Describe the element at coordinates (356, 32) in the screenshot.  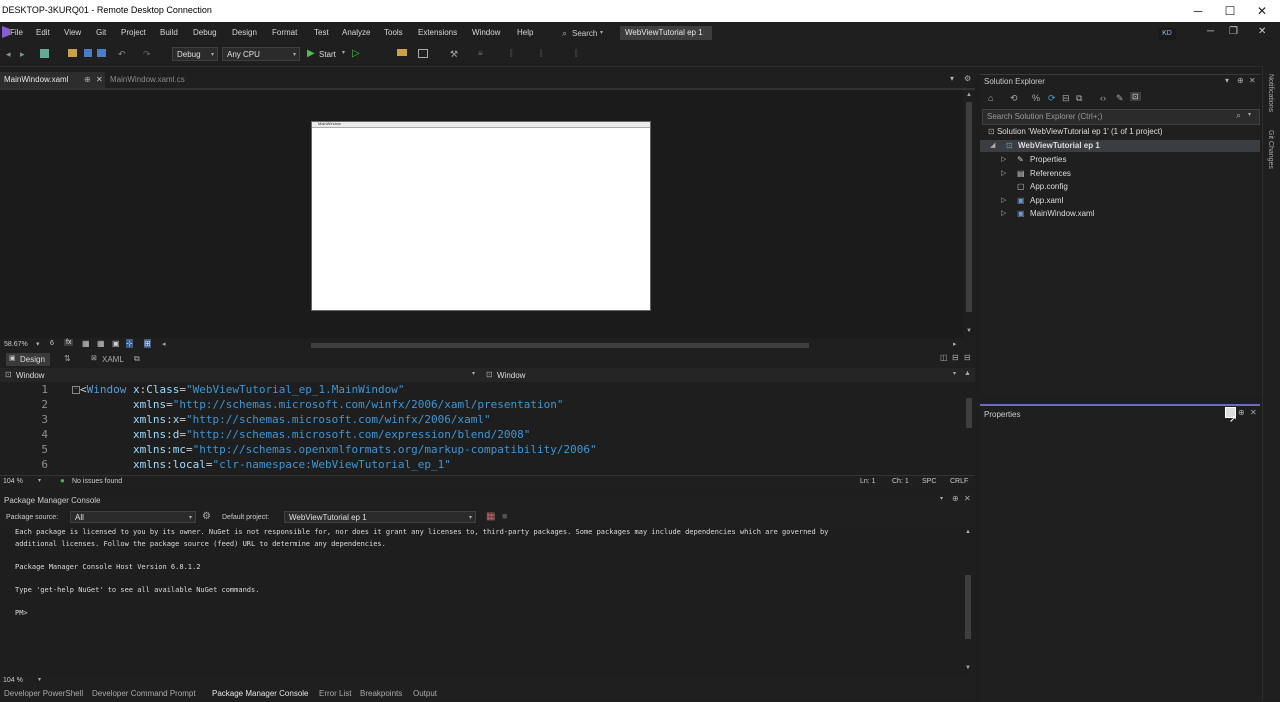
I see `menu-item-analyze: Analyze` at that location.